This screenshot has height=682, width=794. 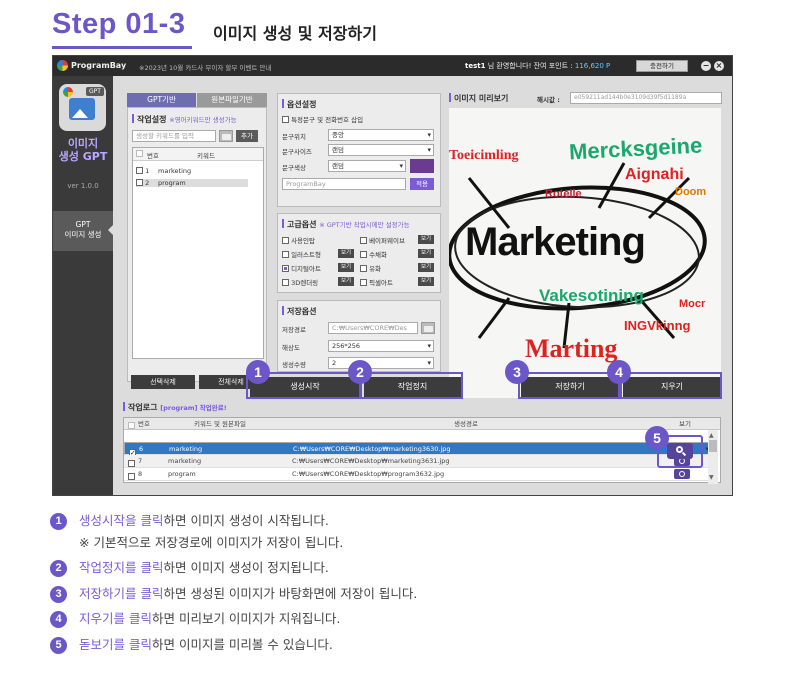 I want to click on scroll-up-icon: ▲, so click(x=711, y=435).